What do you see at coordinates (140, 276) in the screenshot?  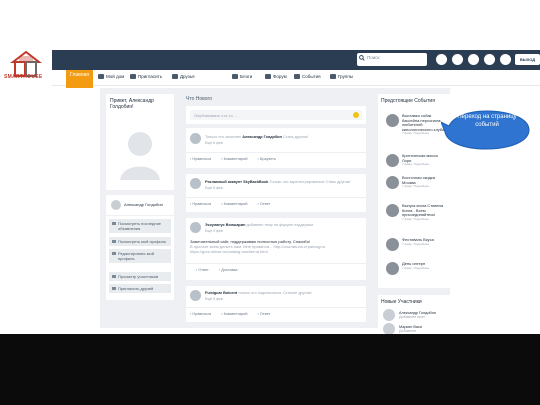 I see `menu-members: Просмотр участников` at bounding box center [140, 276].